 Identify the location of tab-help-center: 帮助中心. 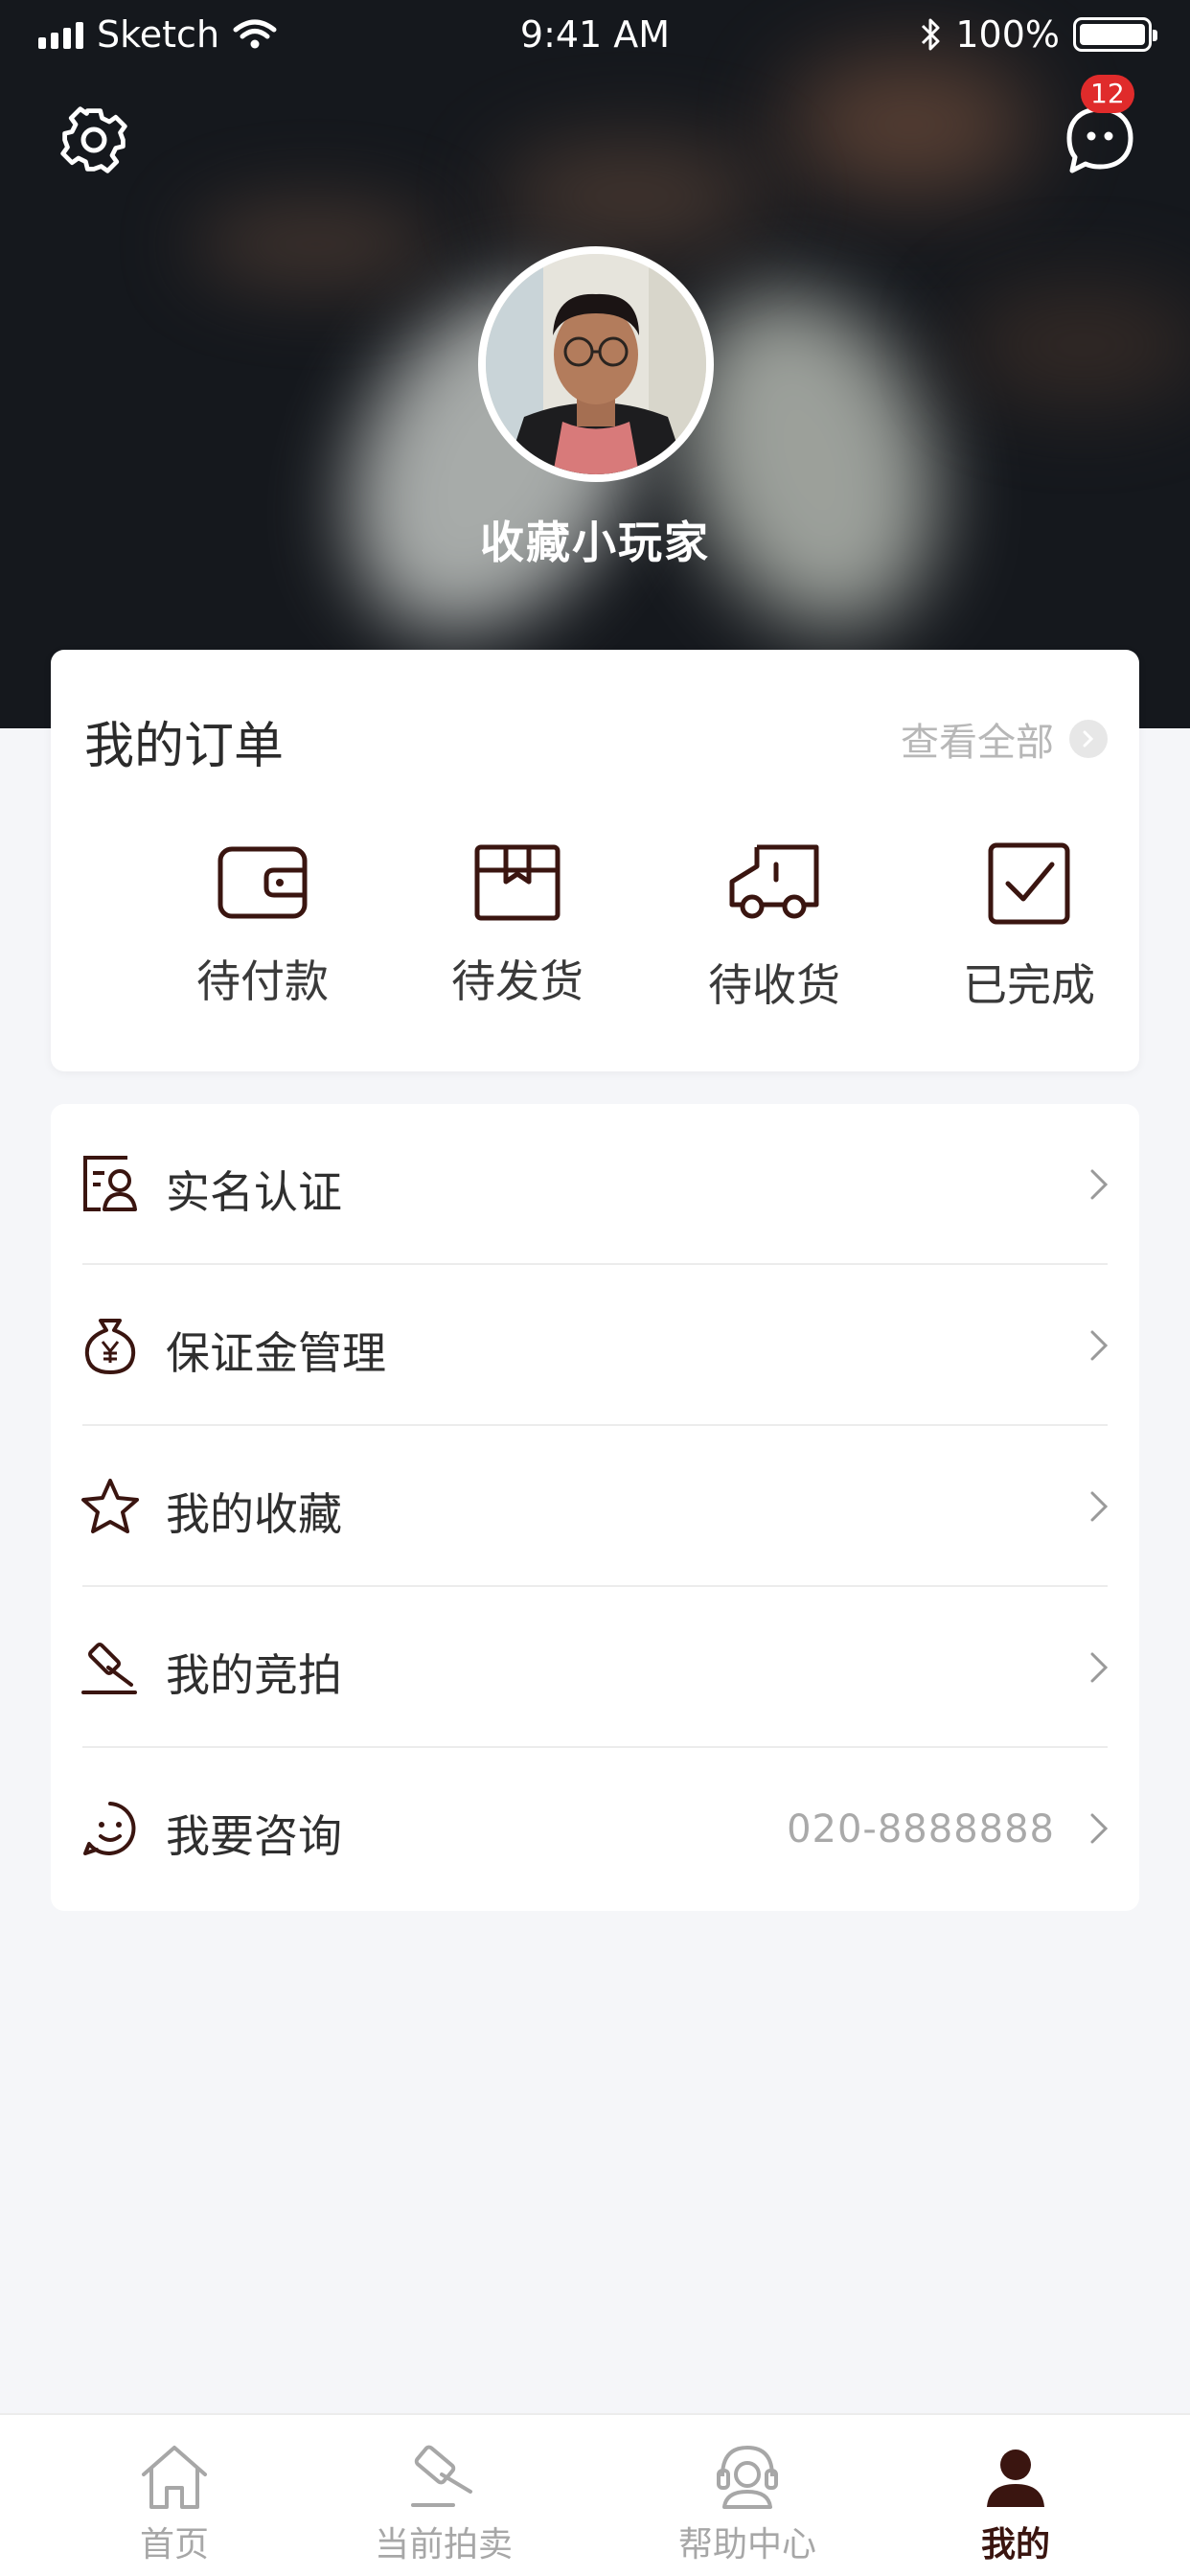
(747, 2504).